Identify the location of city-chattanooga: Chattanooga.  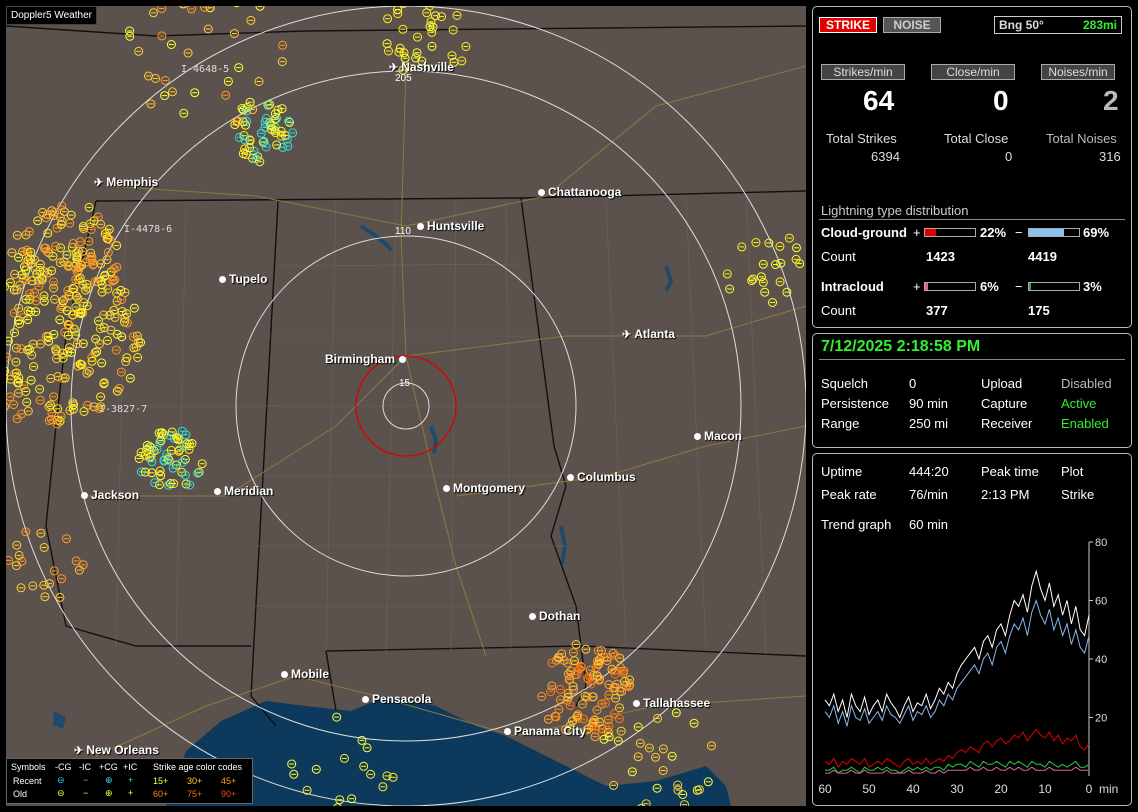
(579, 192).